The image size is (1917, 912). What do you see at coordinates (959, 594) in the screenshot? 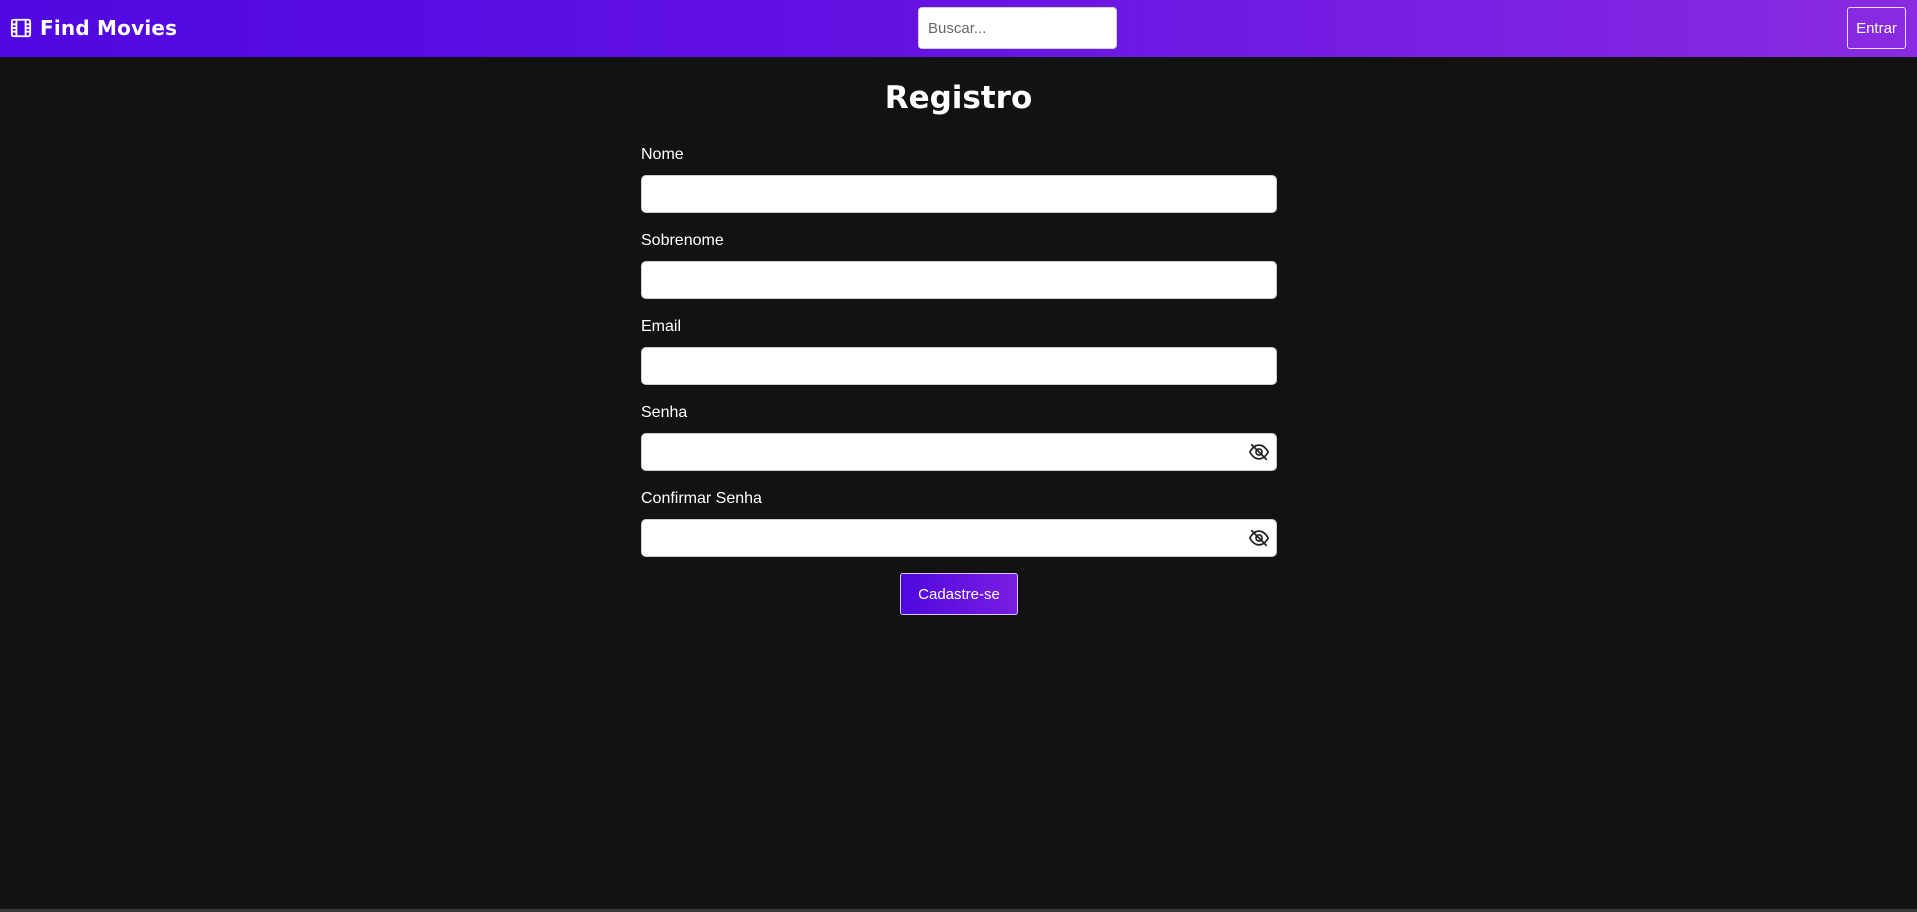
I see `register-button: Cadastre-se` at bounding box center [959, 594].